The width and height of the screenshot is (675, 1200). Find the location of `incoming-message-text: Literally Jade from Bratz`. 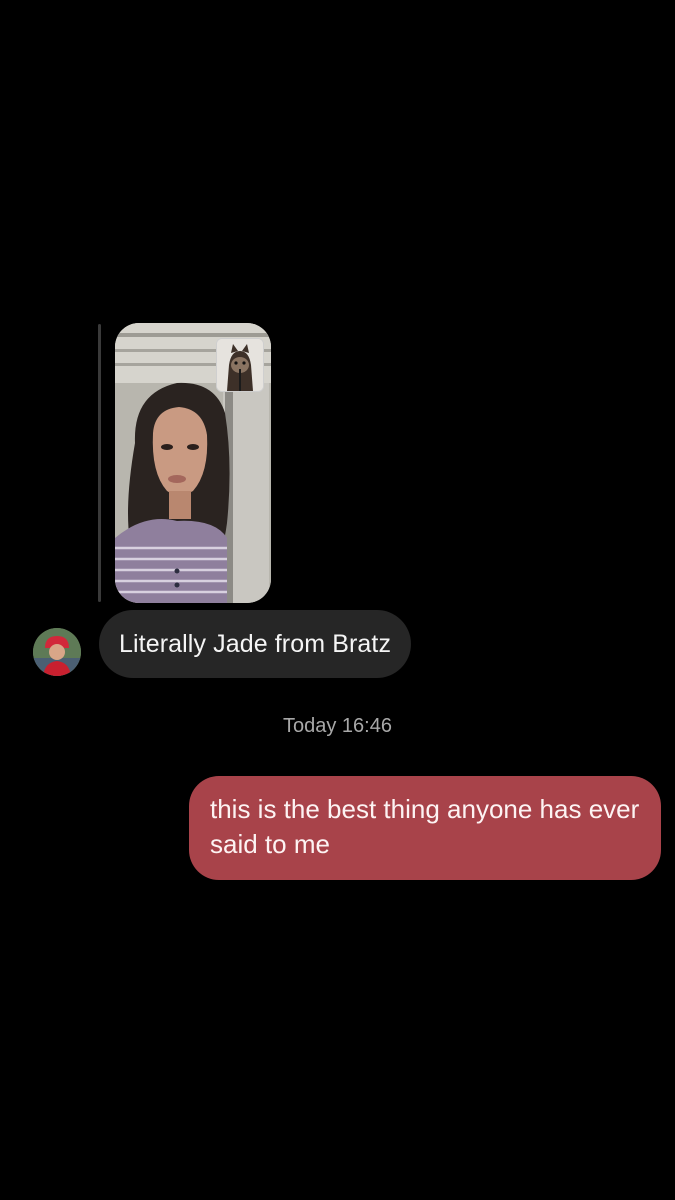

incoming-message-text: Literally Jade from Bratz is located at coordinates (255, 643).